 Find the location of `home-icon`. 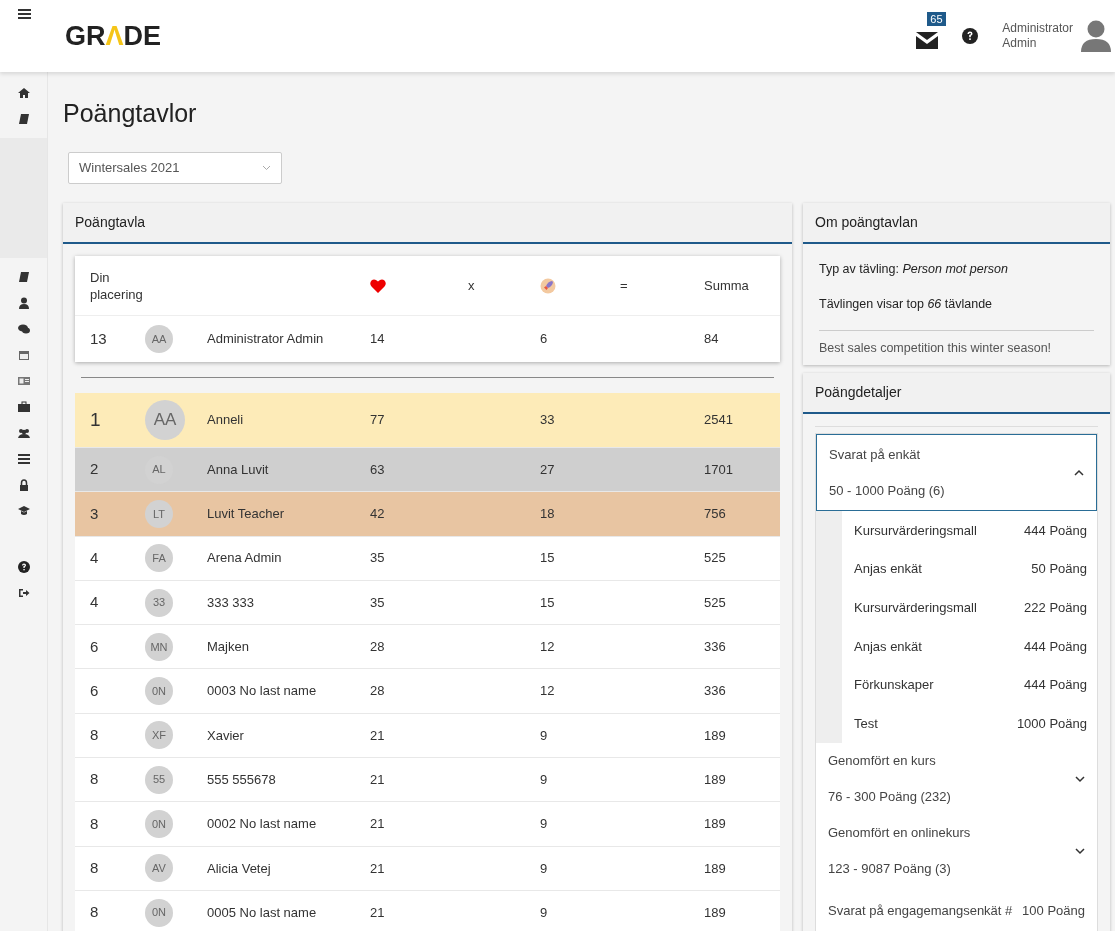

home-icon is located at coordinates (23, 93).